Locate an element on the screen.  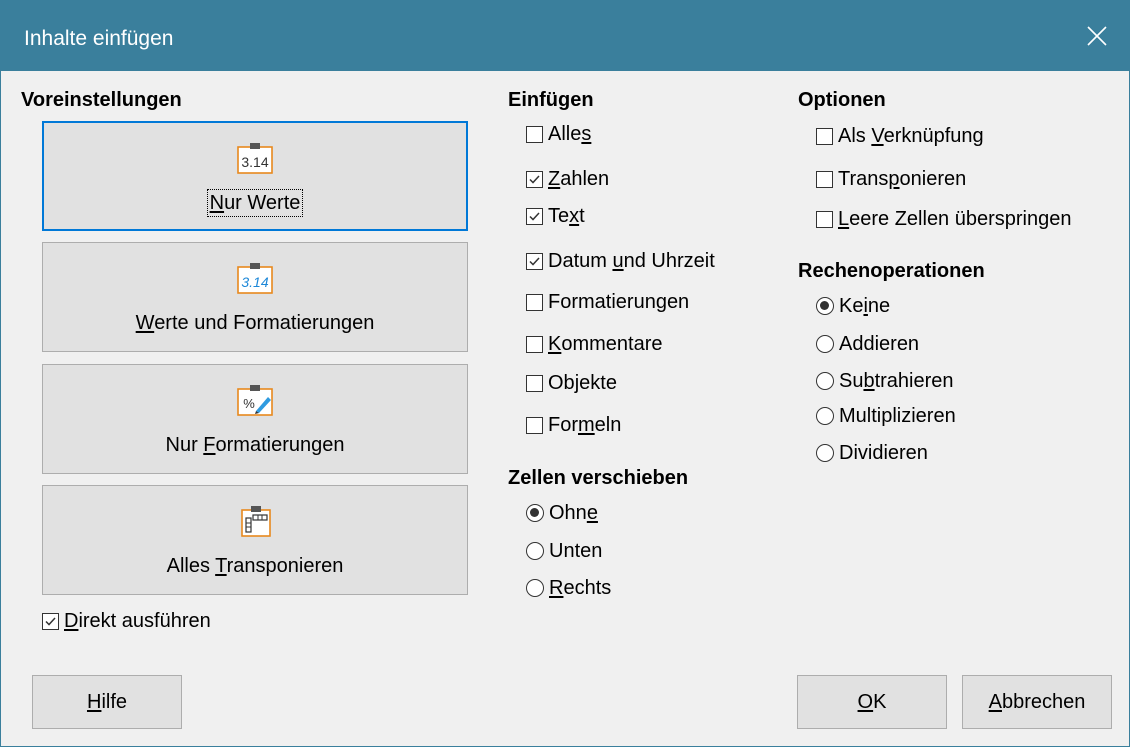
options-heading: Optionen is located at coordinates (842, 100).